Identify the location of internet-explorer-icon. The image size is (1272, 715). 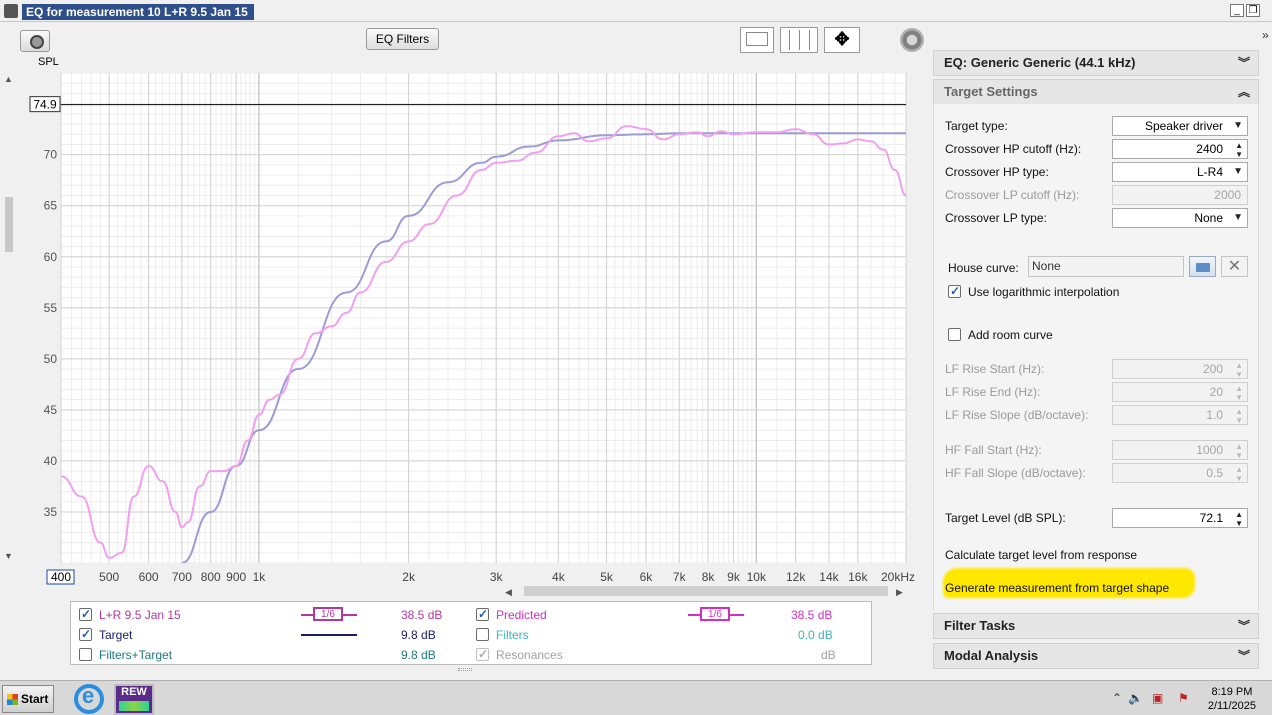
(89, 698).